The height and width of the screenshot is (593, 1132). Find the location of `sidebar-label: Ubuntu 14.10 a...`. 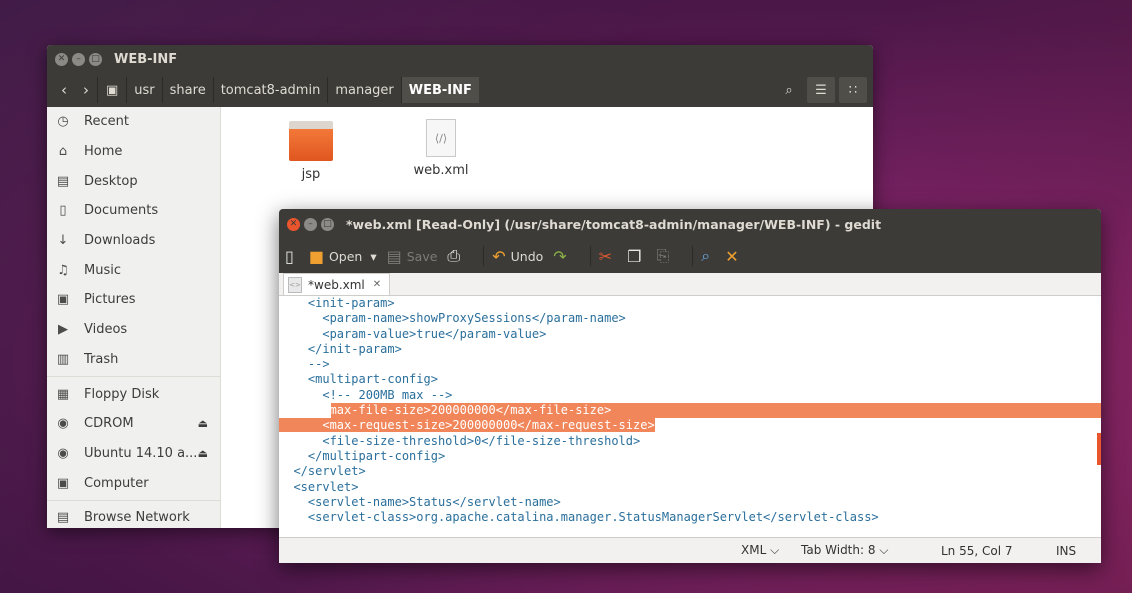

sidebar-label: Ubuntu 14.10 a... is located at coordinates (141, 453).